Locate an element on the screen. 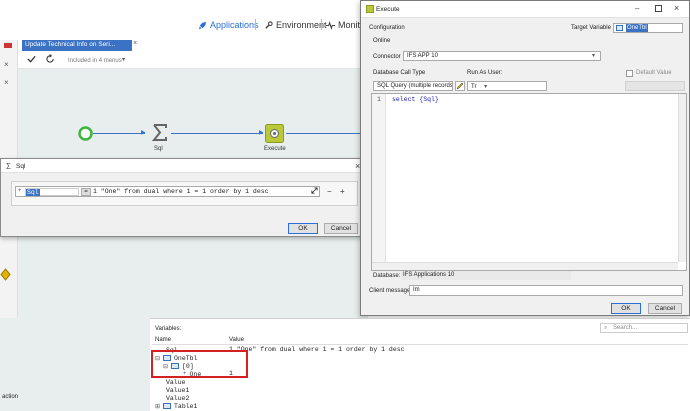 The height and width of the screenshot is (411, 690). variable-name: Value is located at coordinates (176, 382).